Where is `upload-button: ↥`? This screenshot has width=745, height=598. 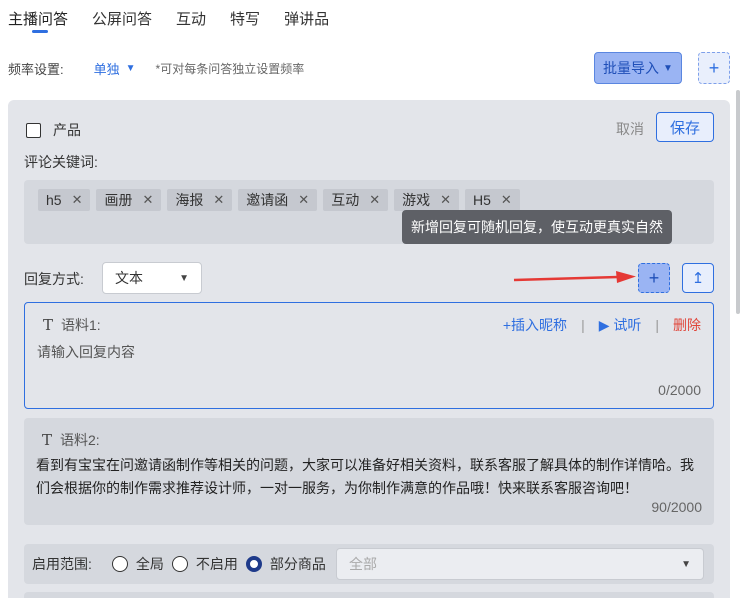 upload-button: ↥ is located at coordinates (698, 278).